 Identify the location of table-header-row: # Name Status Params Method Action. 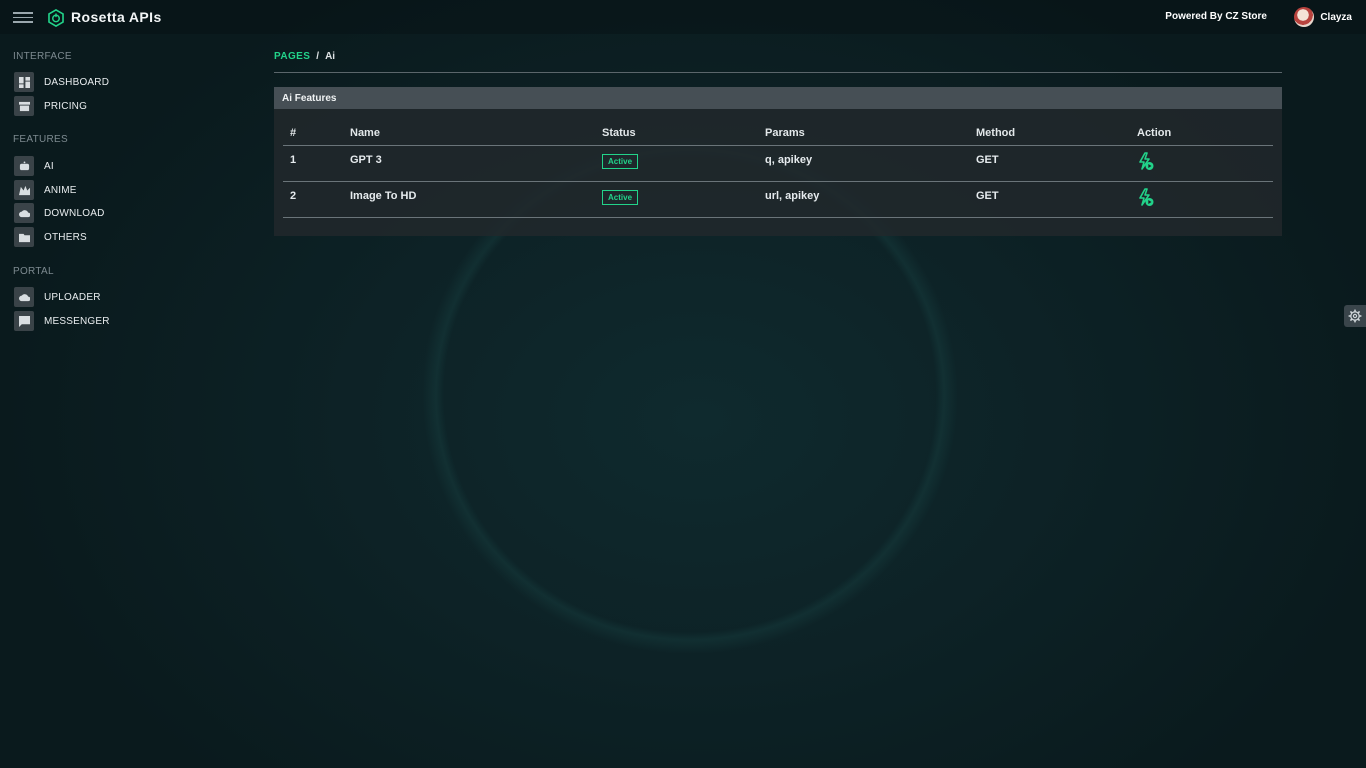
(778, 134).